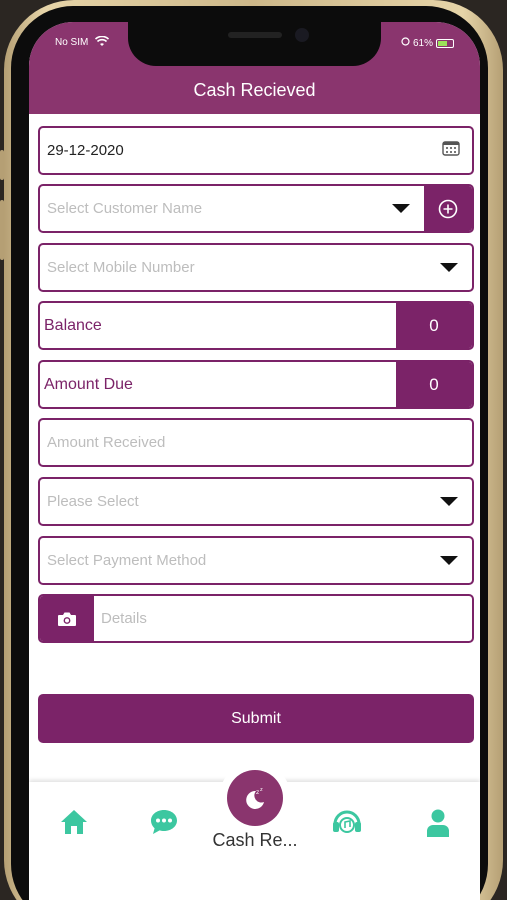 The height and width of the screenshot is (900, 507). What do you see at coordinates (2, 165) in the screenshot?
I see `mute-switch` at bounding box center [2, 165].